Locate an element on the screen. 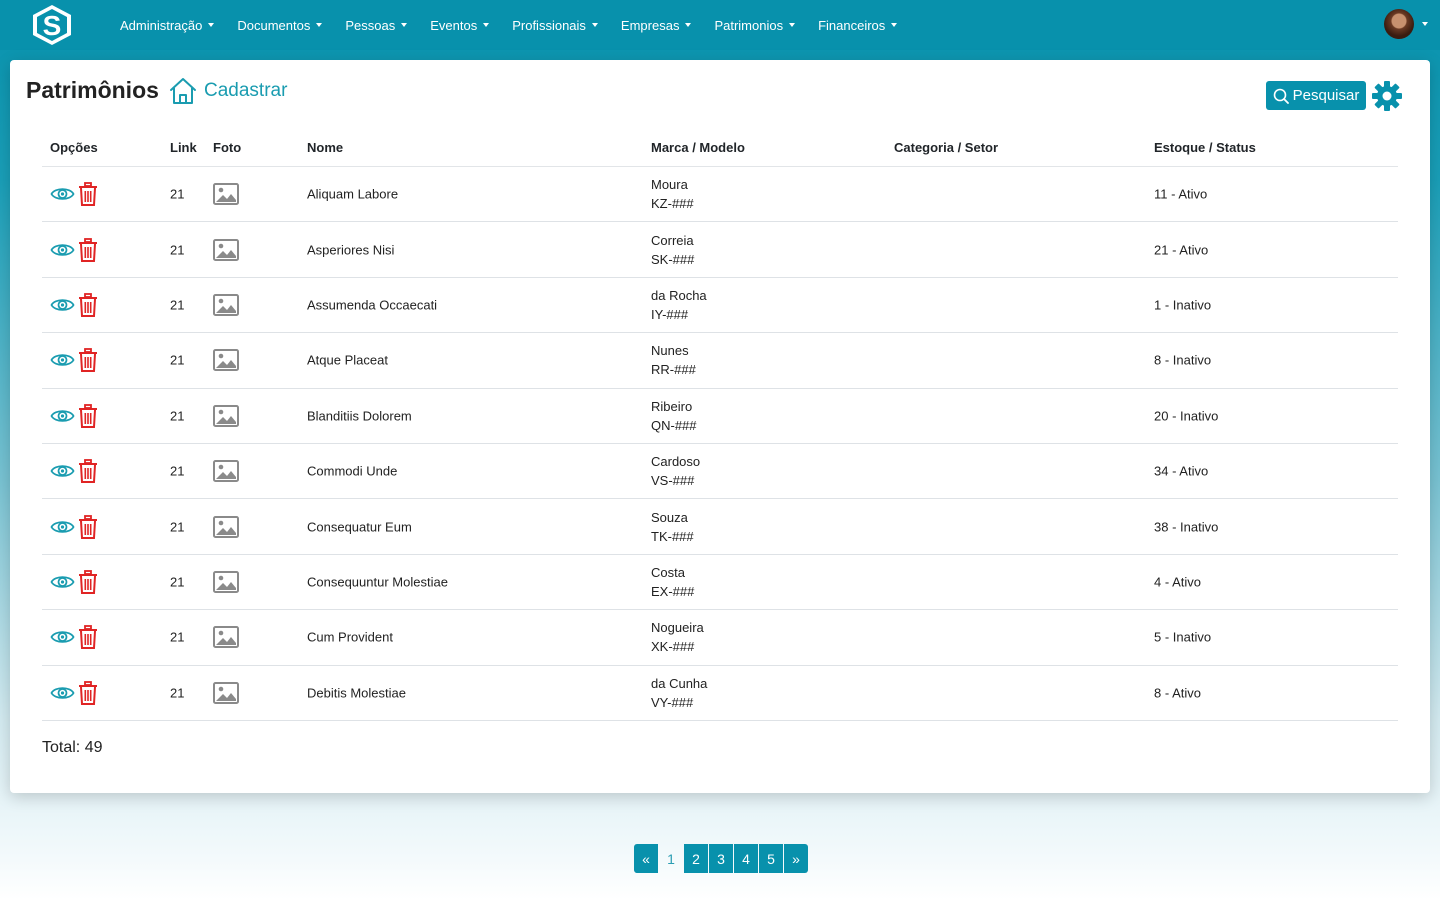  search-button: Pesquisar is located at coordinates (1316, 95).